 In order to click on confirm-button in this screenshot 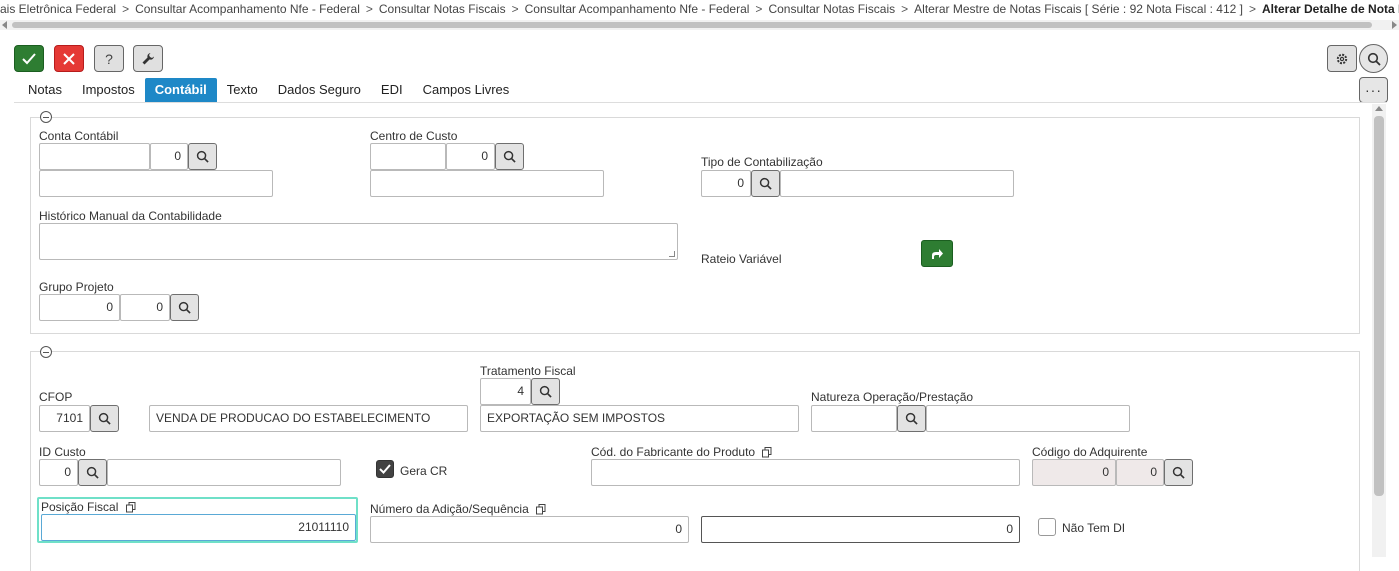, I will do `click(29, 58)`.